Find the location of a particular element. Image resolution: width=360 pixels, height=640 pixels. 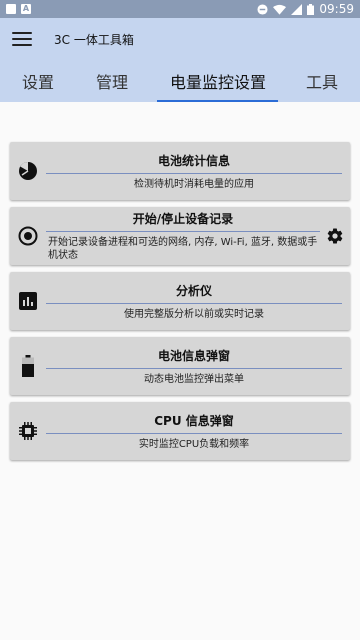

record-icon is located at coordinates (28, 236).